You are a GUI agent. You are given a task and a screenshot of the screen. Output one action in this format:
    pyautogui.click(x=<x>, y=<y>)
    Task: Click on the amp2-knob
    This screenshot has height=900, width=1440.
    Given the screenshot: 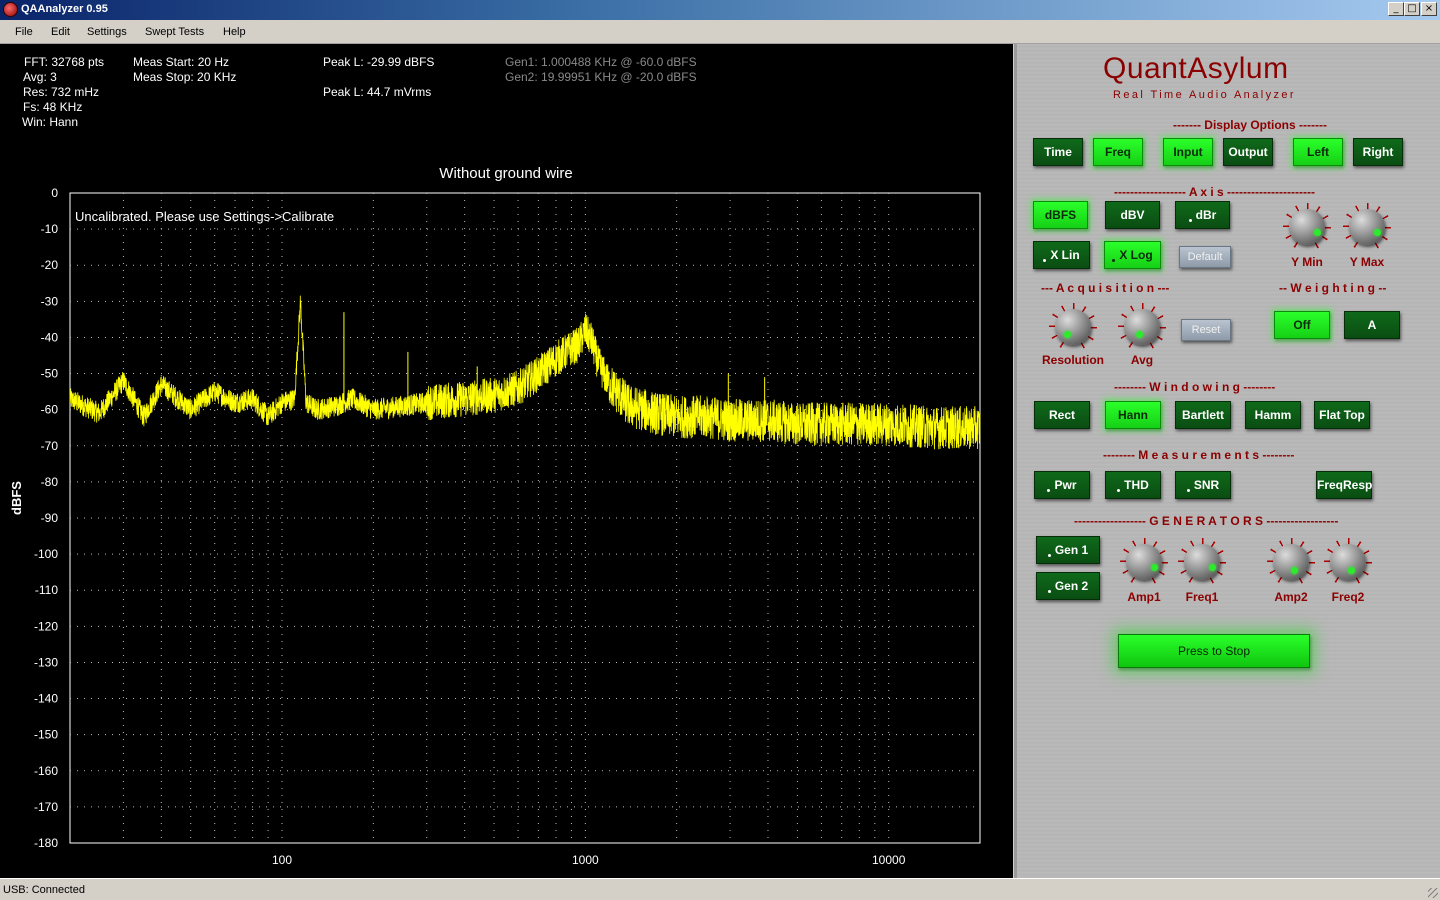 What is the action you would take?
    pyautogui.click(x=1291, y=562)
    